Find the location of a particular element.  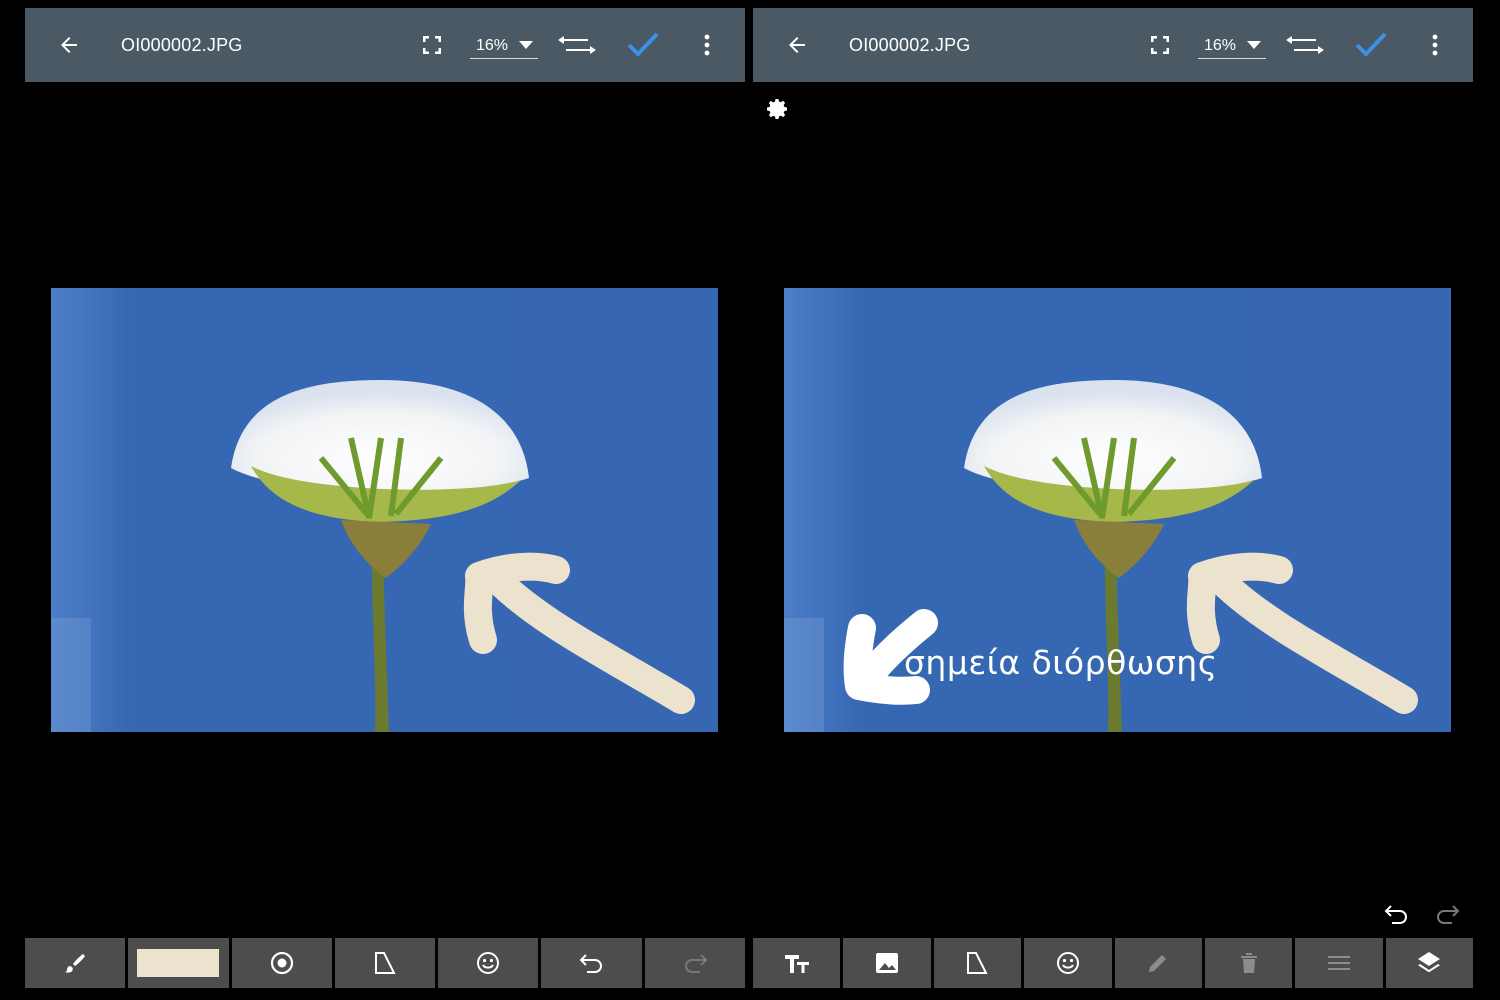

trash-icon is located at coordinates (1248, 963).